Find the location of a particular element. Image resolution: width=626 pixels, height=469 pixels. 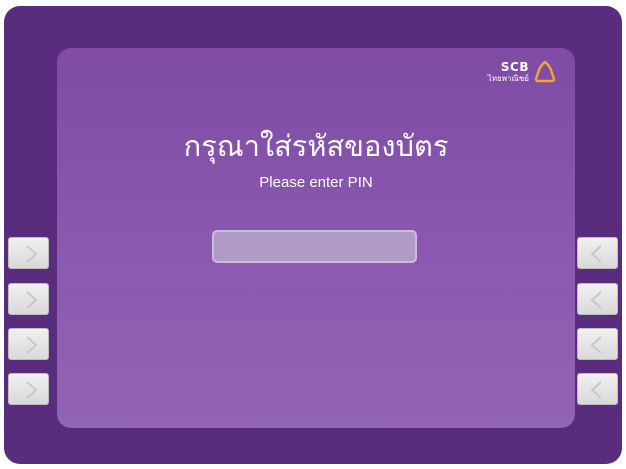

brand-name-thai: ไทยพาณิชย์ is located at coordinates (508, 78).